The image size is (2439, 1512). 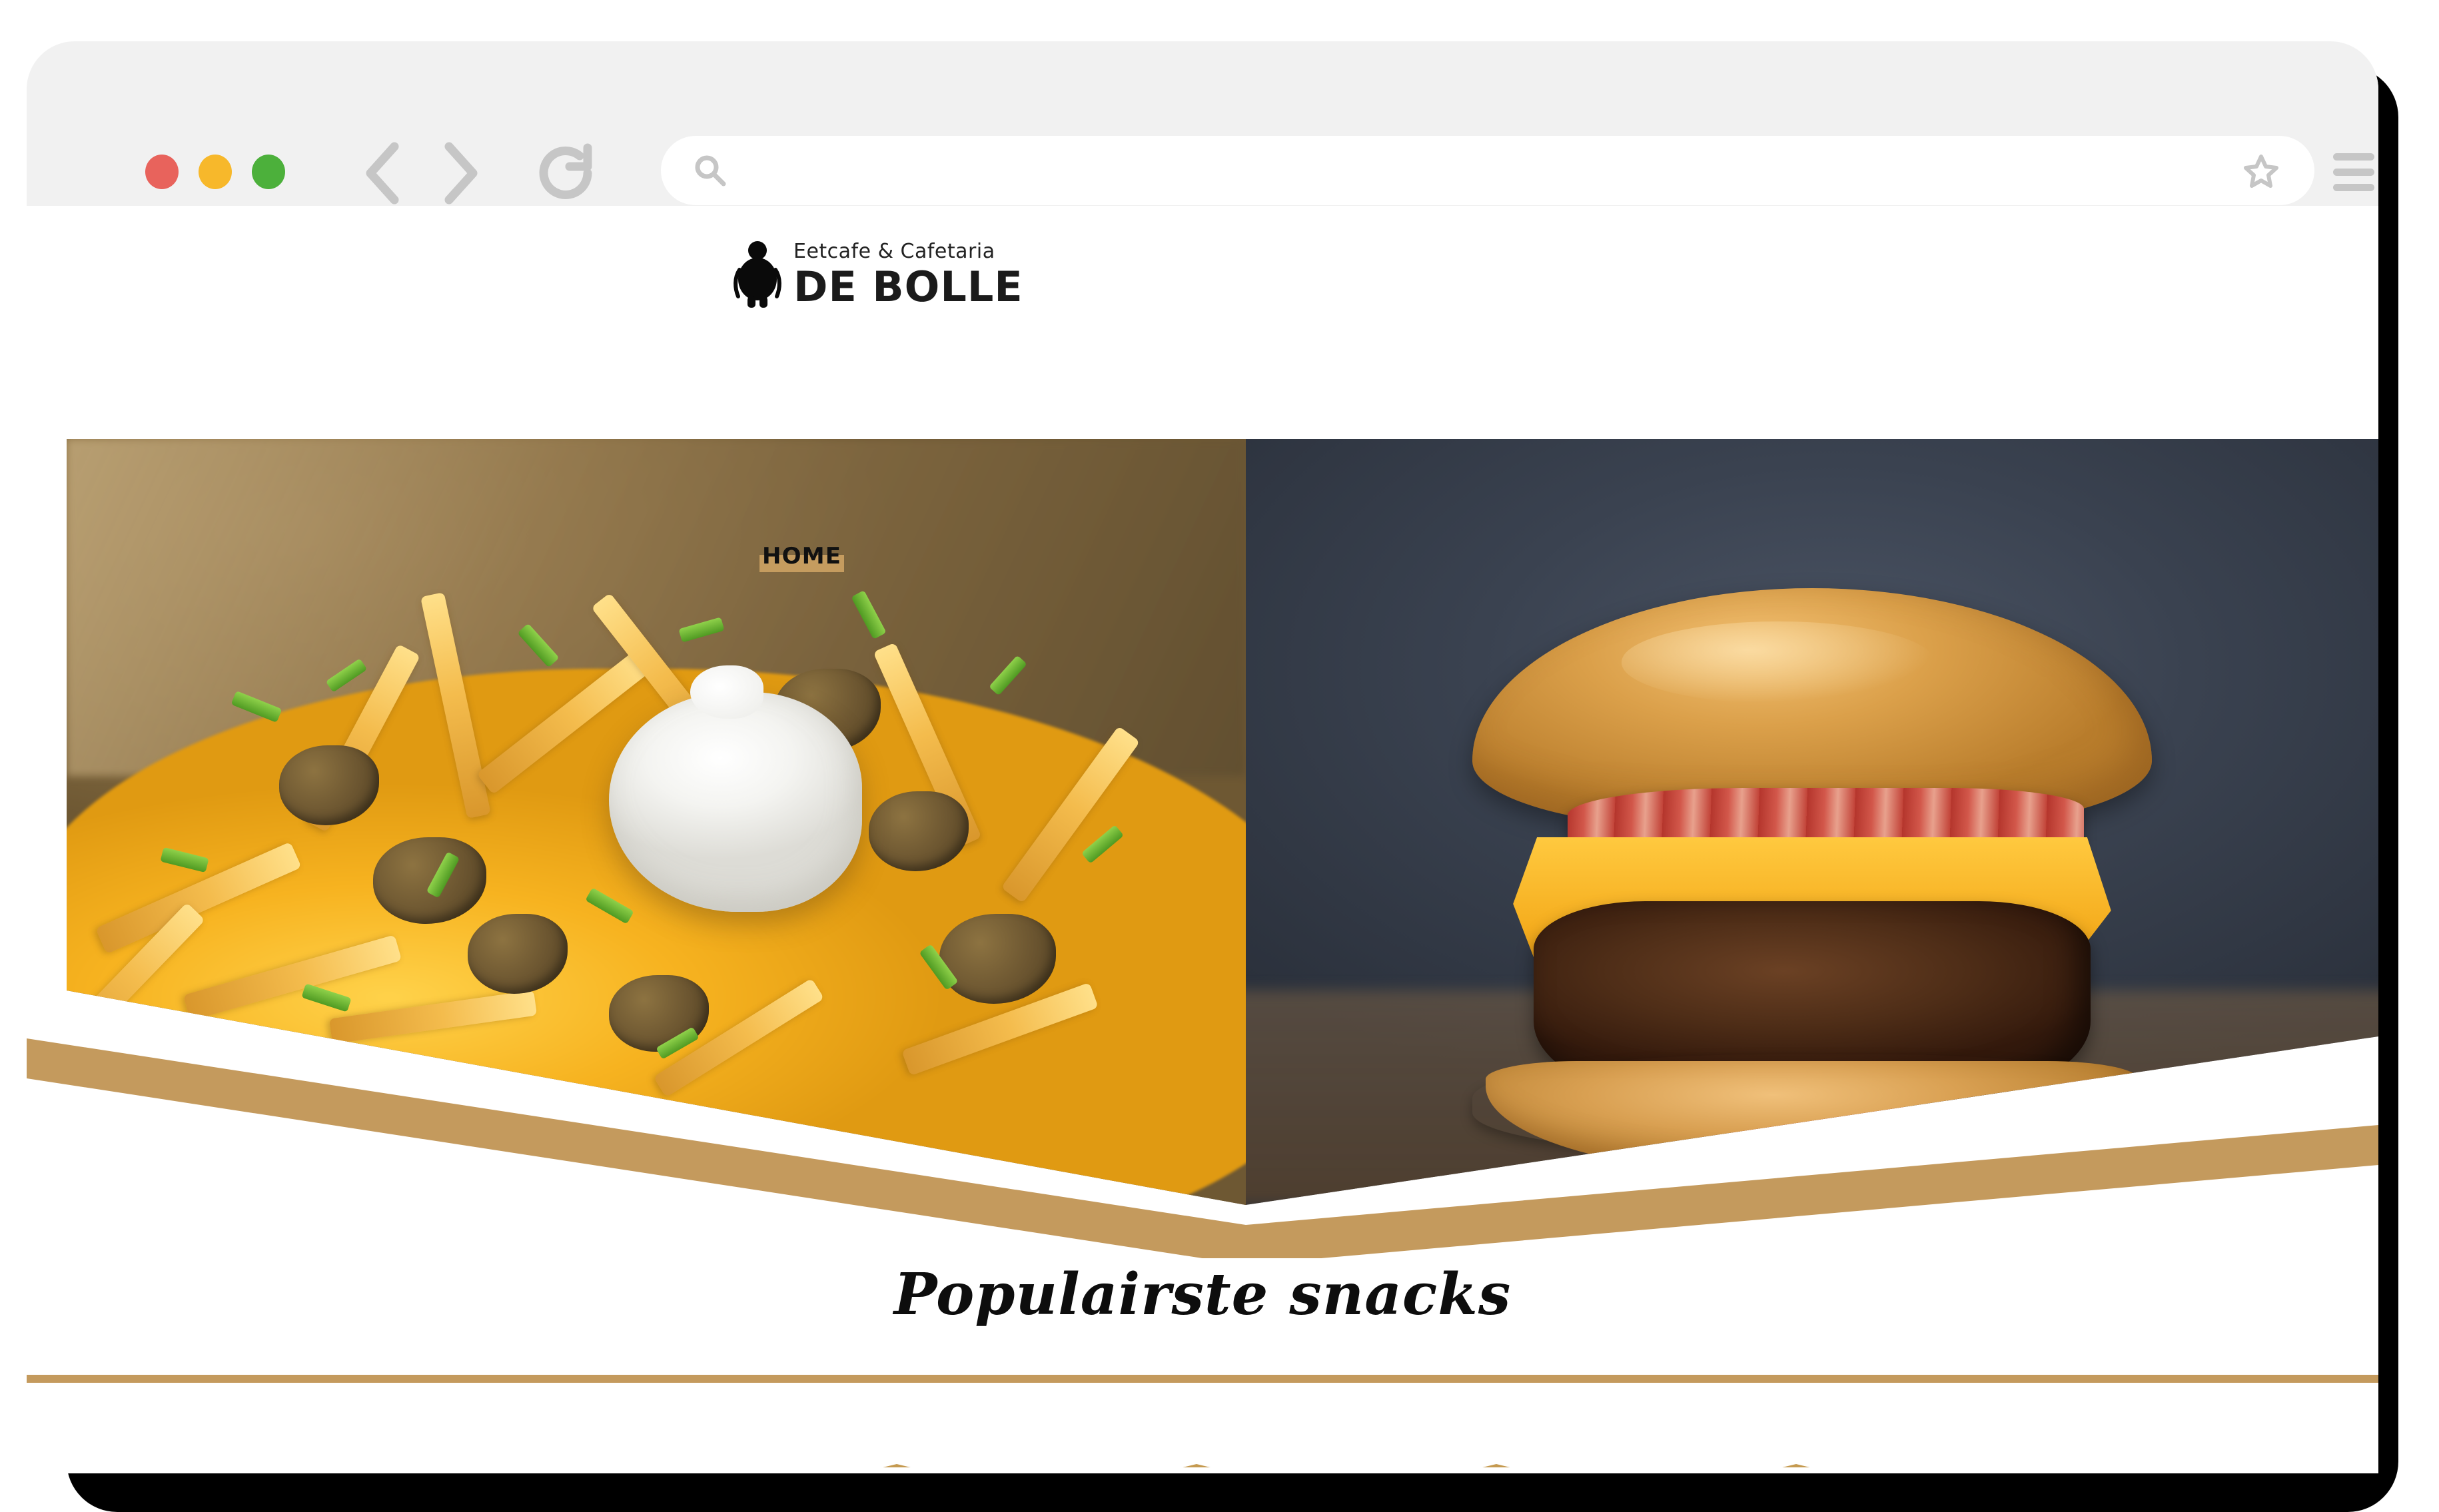 What do you see at coordinates (2261, 171) in the screenshot?
I see `bookmark-star-icon` at bounding box center [2261, 171].